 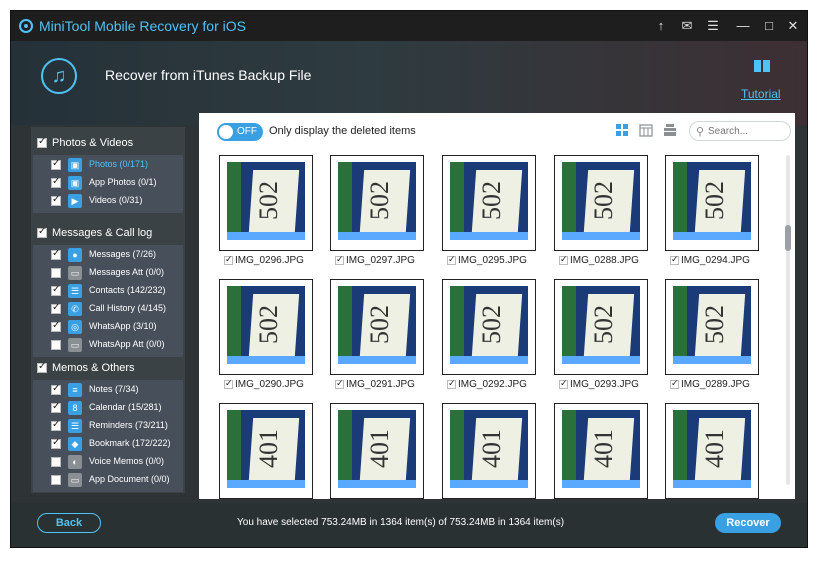 I want to click on photo-filename: IMG_0294.JPG, so click(x=710, y=260).